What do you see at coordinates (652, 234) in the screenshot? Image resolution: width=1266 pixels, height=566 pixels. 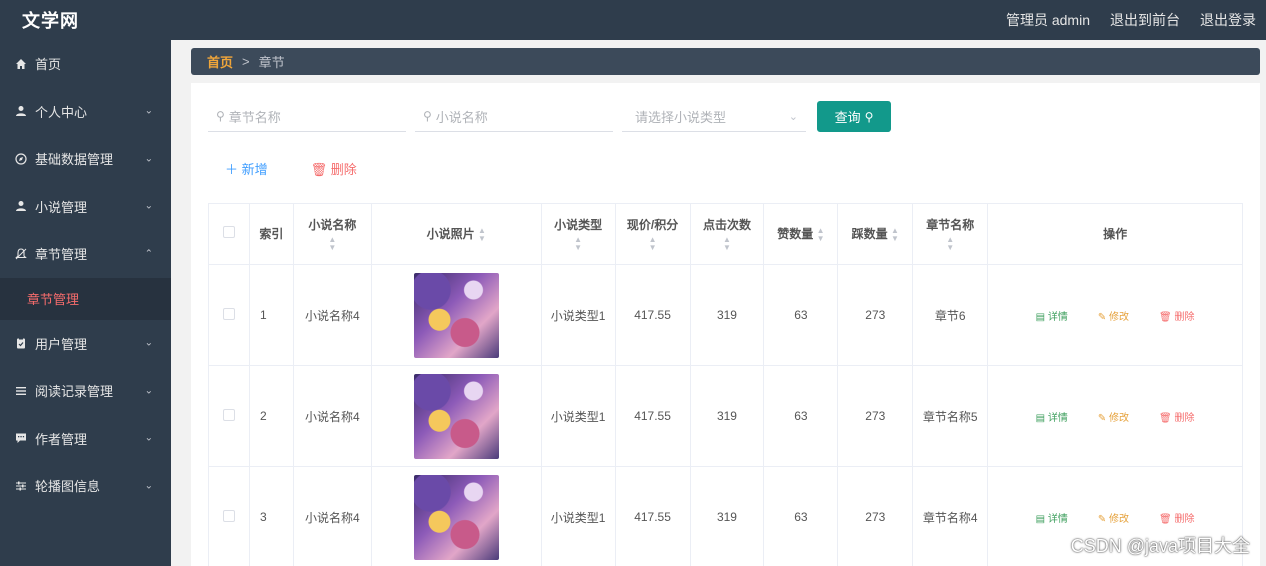 I see `header-price: 现价/积分 ▲ ▼` at bounding box center [652, 234].